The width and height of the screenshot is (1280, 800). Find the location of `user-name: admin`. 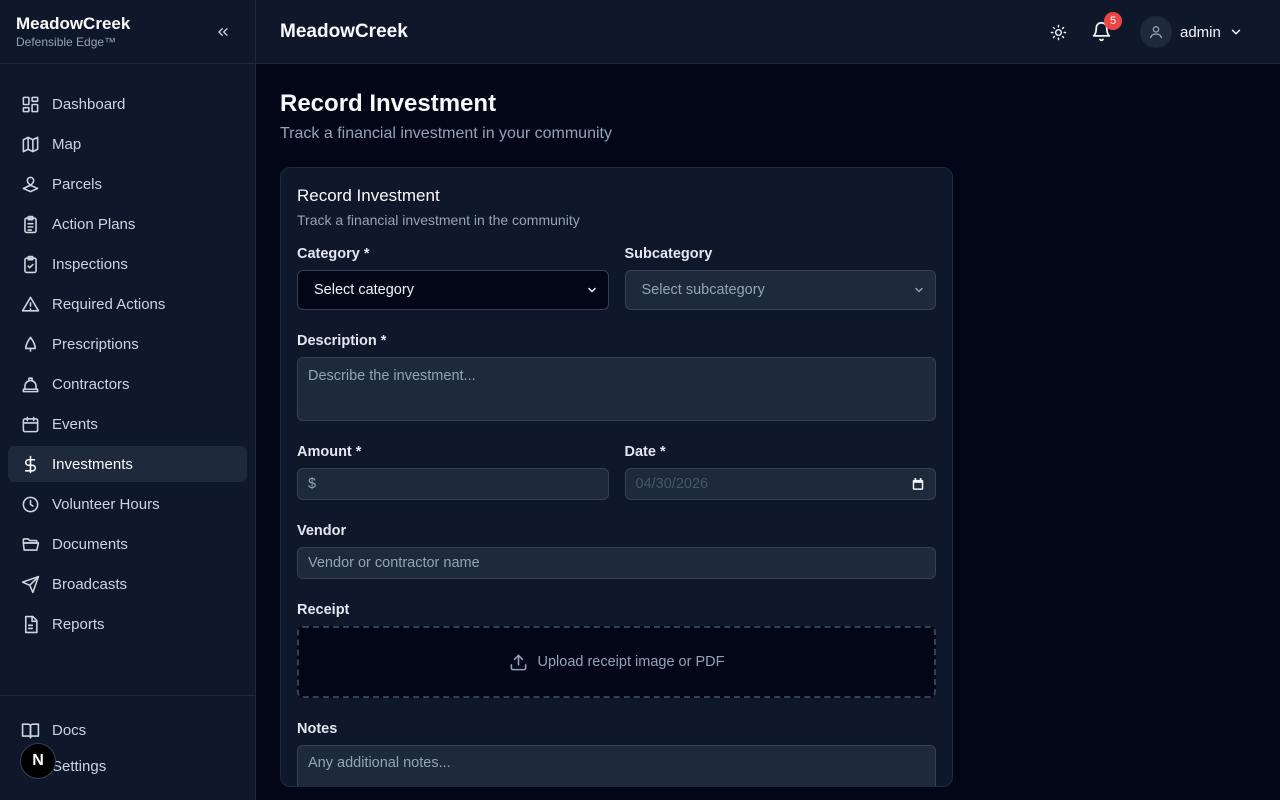

user-name: admin is located at coordinates (1200, 32).